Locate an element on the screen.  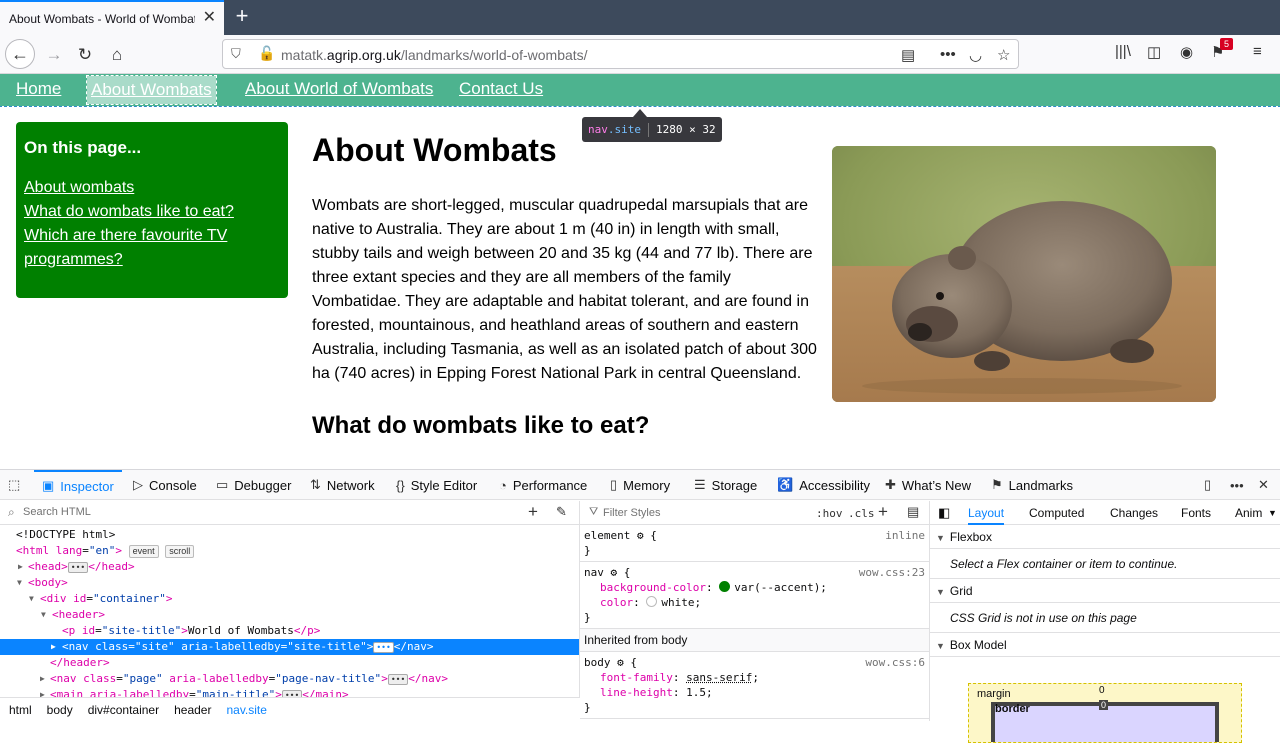
tab-fonts: Fonts is located at coordinates (1196, 513).